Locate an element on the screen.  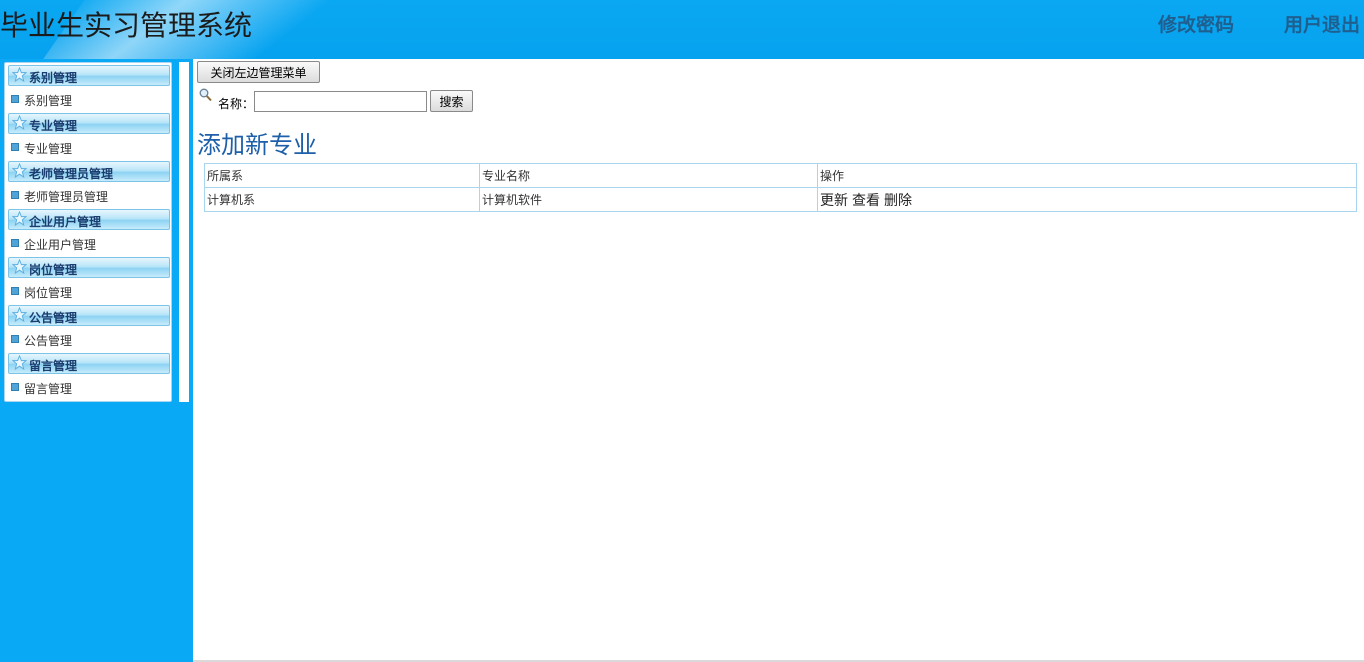
top-header: 毕业生实习管理系统 修改密码 用户退出 is located at coordinates (682, 29).